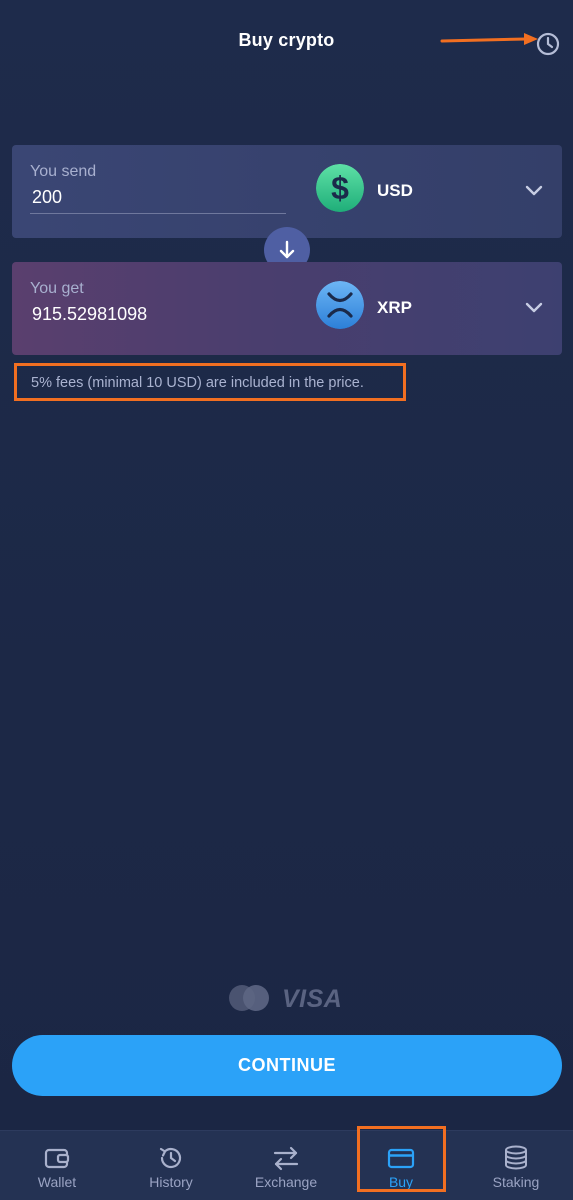  I want to click on send-card: You send $ USD, so click(287, 191).